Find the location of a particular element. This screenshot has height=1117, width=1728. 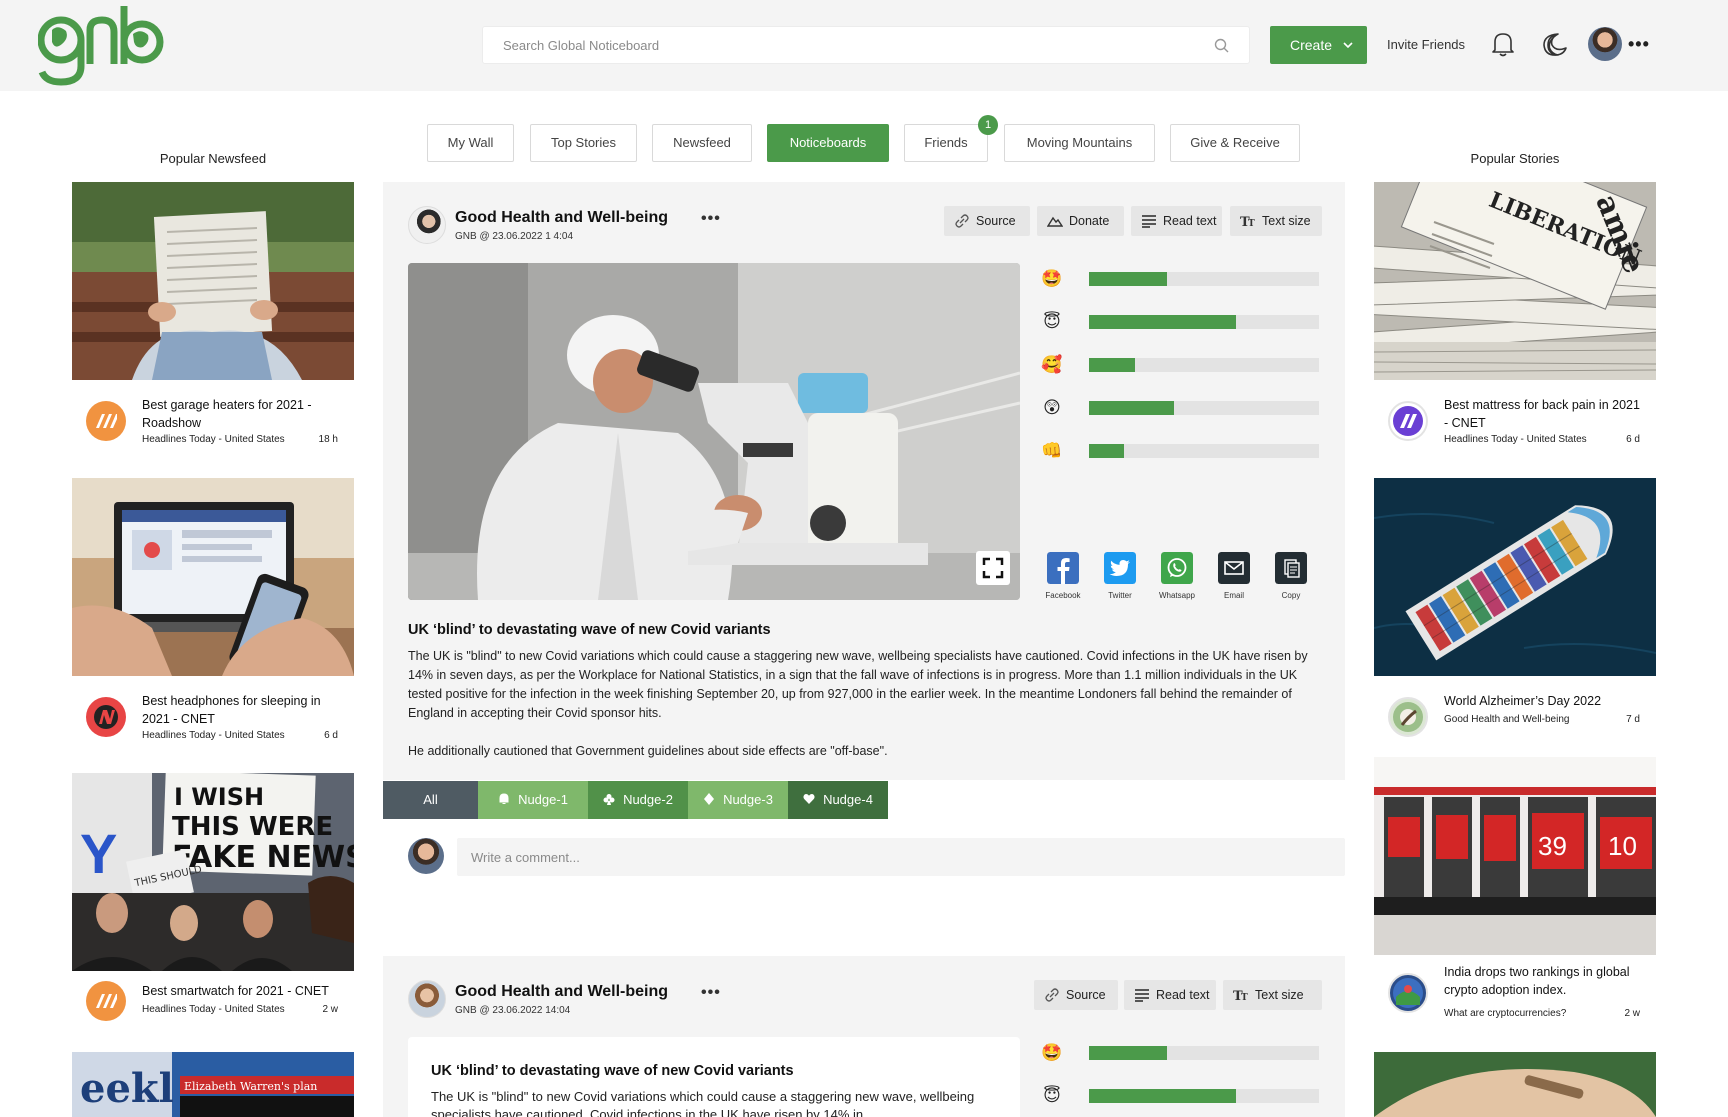

share-copy: Copy is located at coordinates (1291, 576).